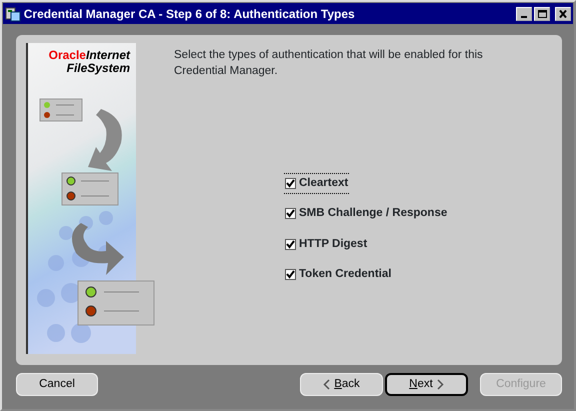 This screenshot has height=411, width=576. What do you see at coordinates (440, 384) in the screenshot?
I see `right-chevron-icon` at bounding box center [440, 384].